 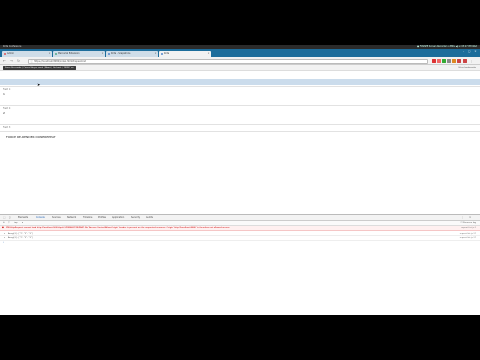 What do you see at coordinates (121, 53) in the screenshot?
I see `tab-label: Krita - Scapstrons` at bounding box center [121, 53].